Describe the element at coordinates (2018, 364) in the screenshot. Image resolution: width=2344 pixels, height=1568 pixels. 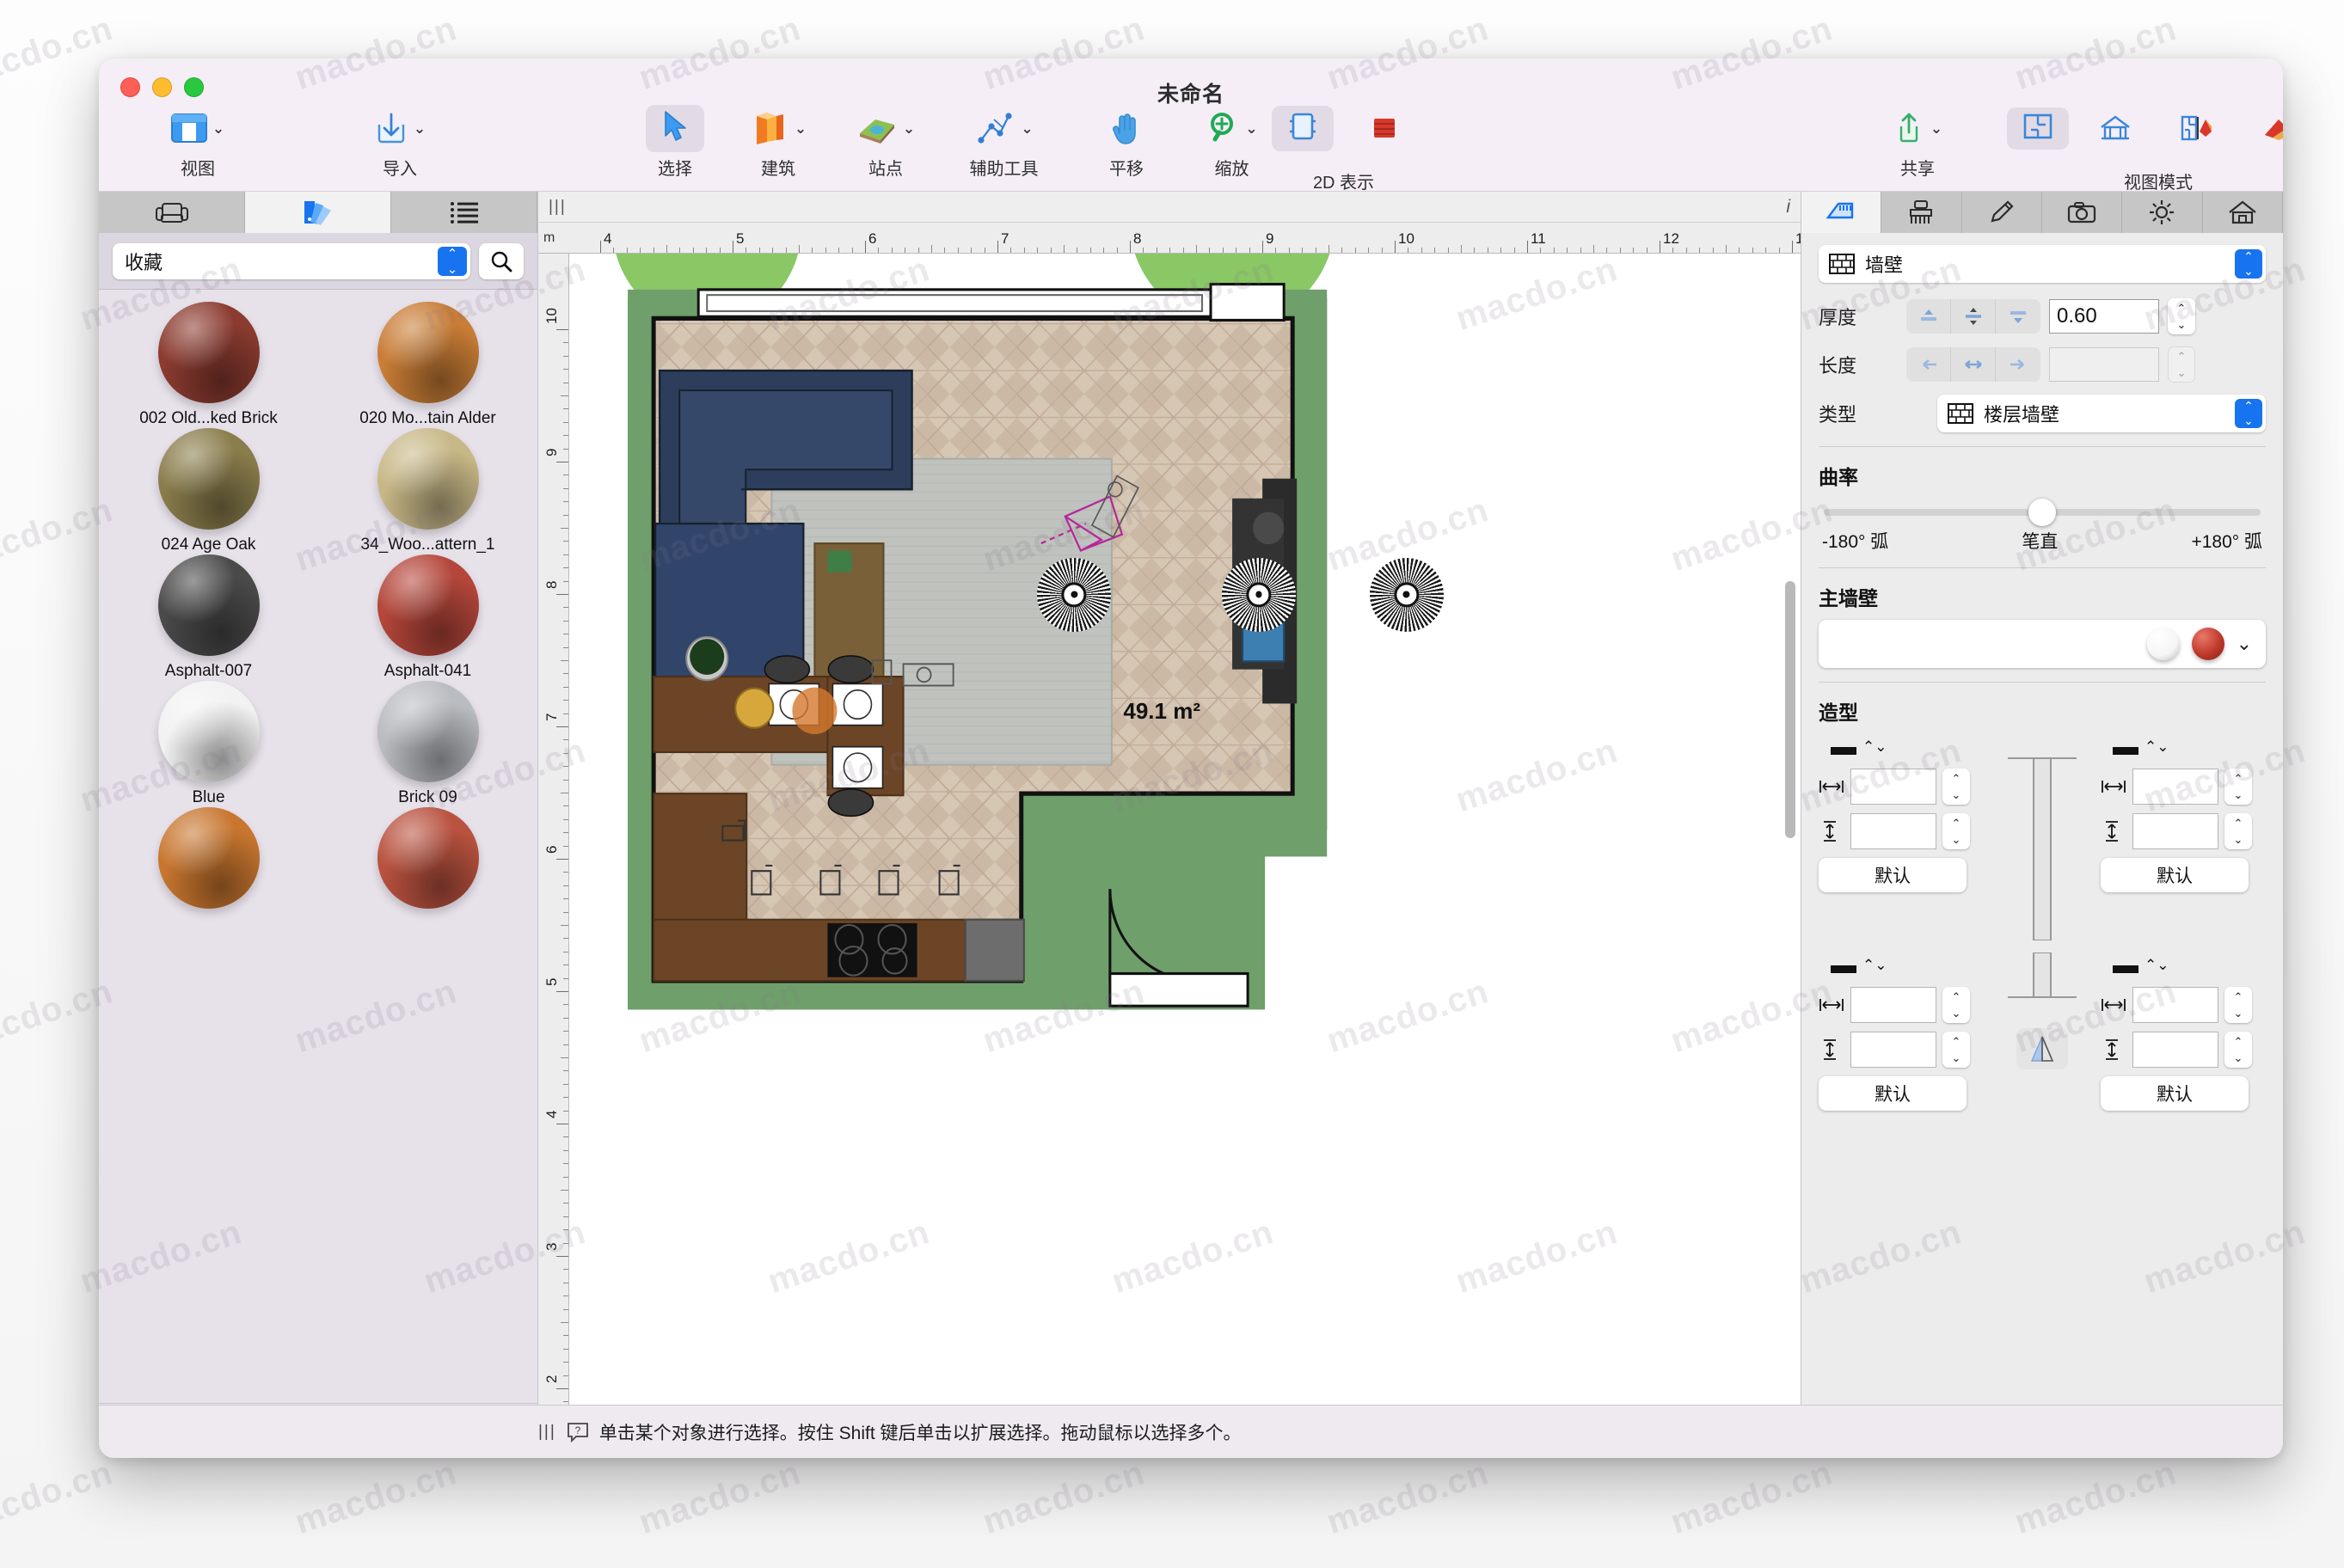
I see `extend-right-icon` at that location.